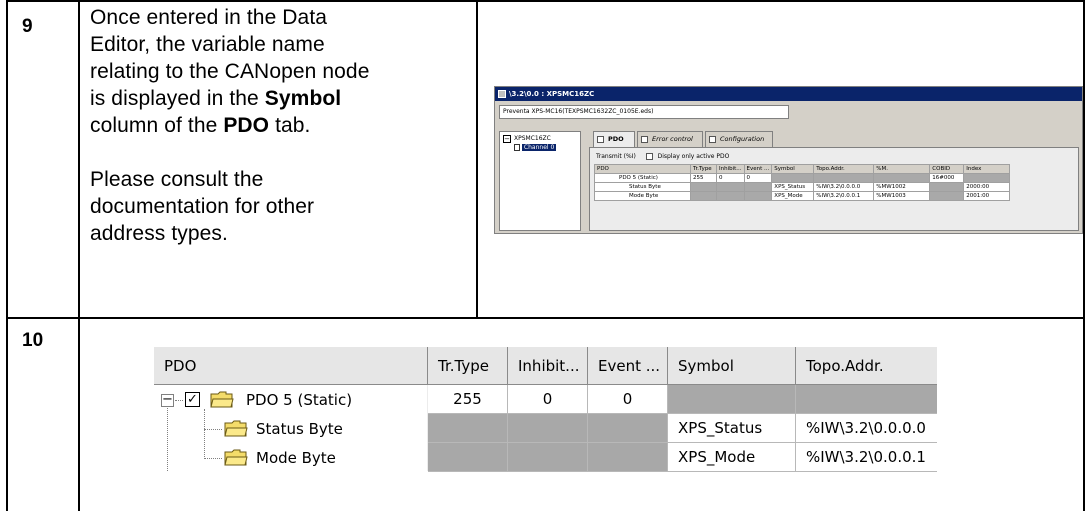  What do you see at coordinates (230, 71) in the screenshot?
I see `instruction-line: relating to the CANopen node` at bounding box center [230, 71].